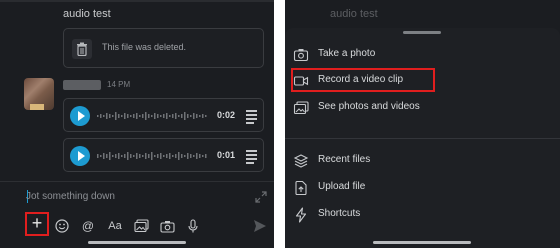 The height and width of the screenshot is (248, 560). I want to click on menu-item-shortcuts: Shortcuts, so click(422, 215).